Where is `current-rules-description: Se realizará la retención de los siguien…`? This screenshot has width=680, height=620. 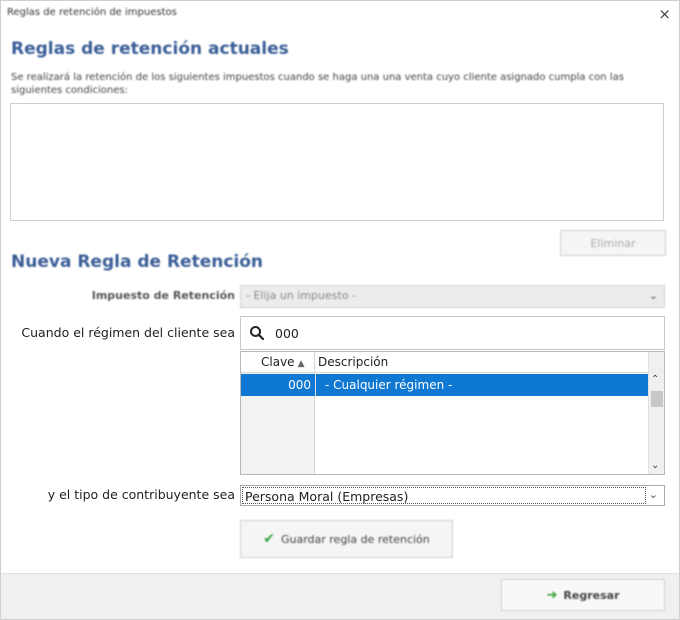
current-rules-description: Se realizará la retención de los siguien… is located at coordinates (317, 84).